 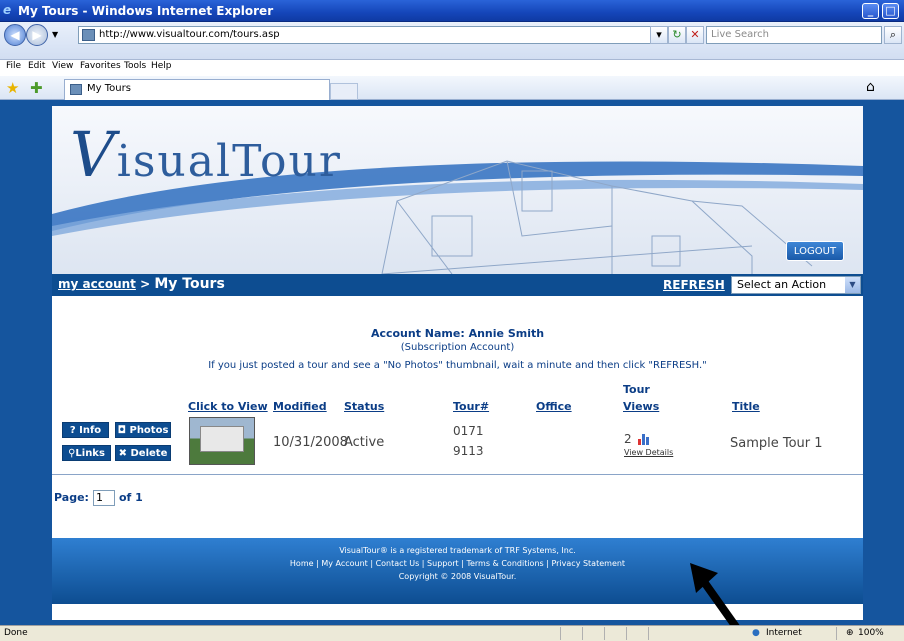 What do you see at coordinates (189, 284) in the screenshot?
I see `page-title: My Tours` at bounding box center [189, 284].